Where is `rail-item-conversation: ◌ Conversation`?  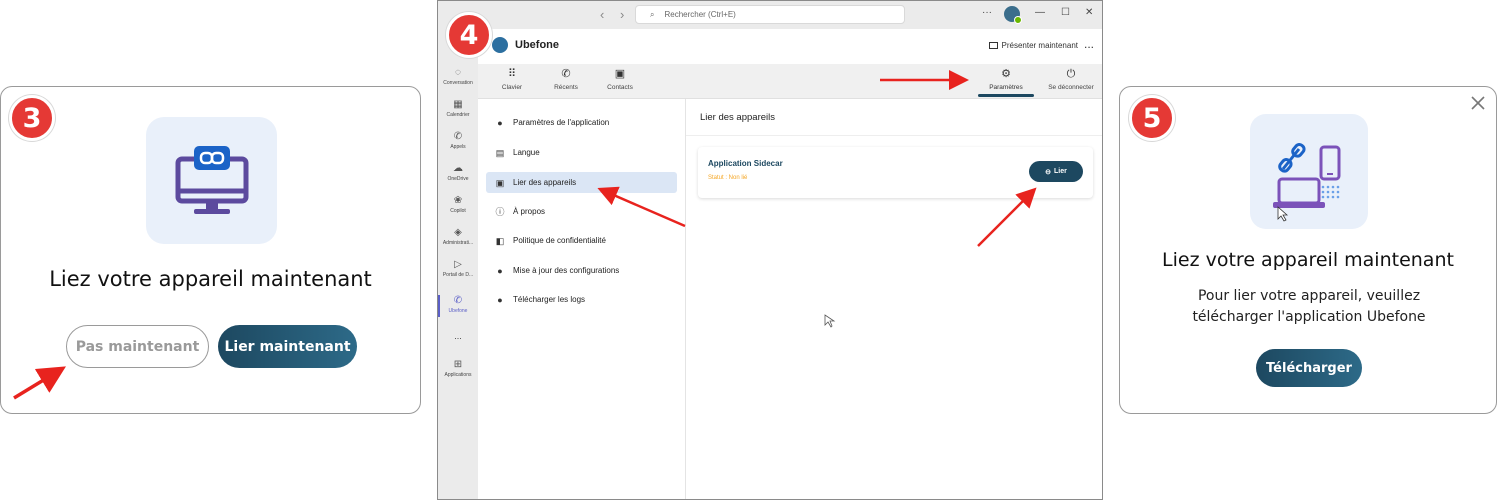 rail-item-conversation: ◌ Conversation is located at coordinates (458, 76).